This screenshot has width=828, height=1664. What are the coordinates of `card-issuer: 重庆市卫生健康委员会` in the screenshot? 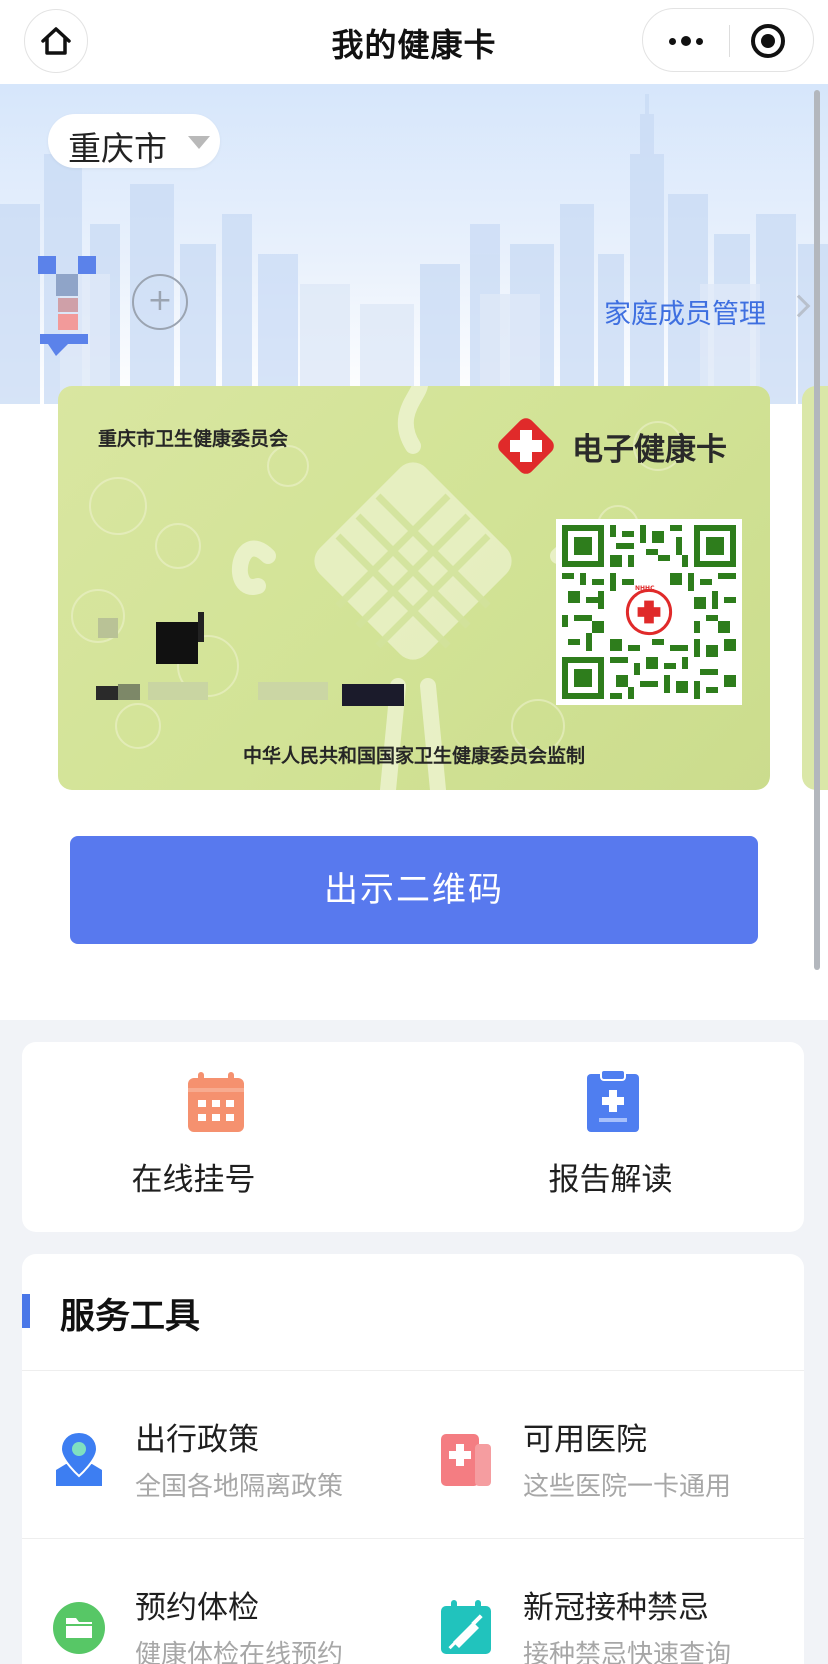 It's located at (193, 439).